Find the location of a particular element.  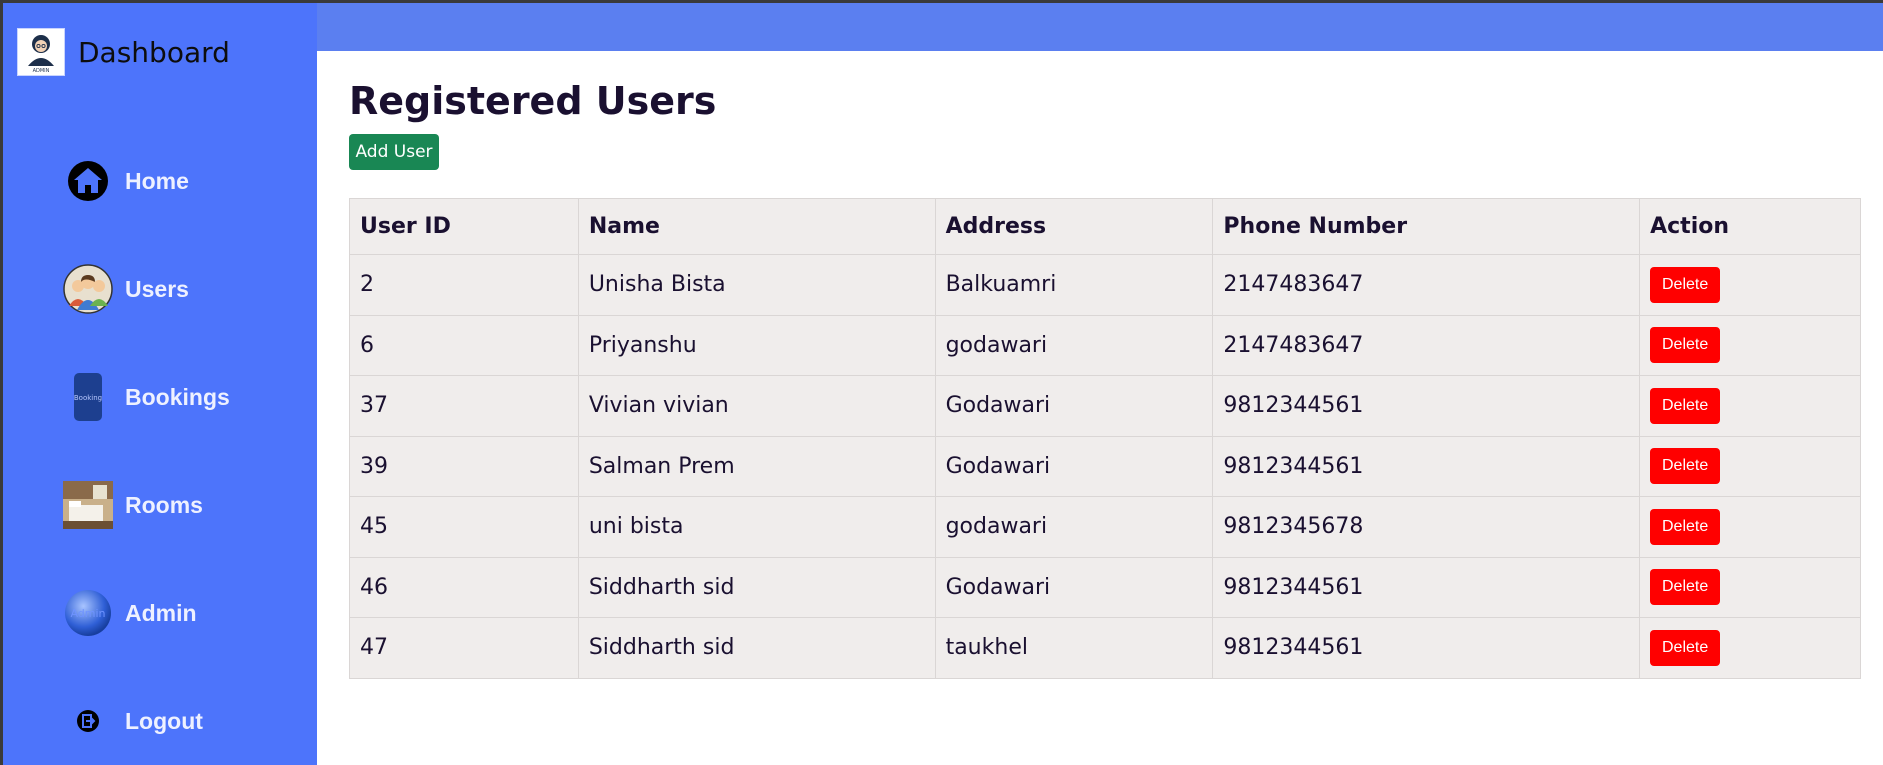

table-header-row: User ID Name Address Phone Number Action is located at coordinates (1105, 226).